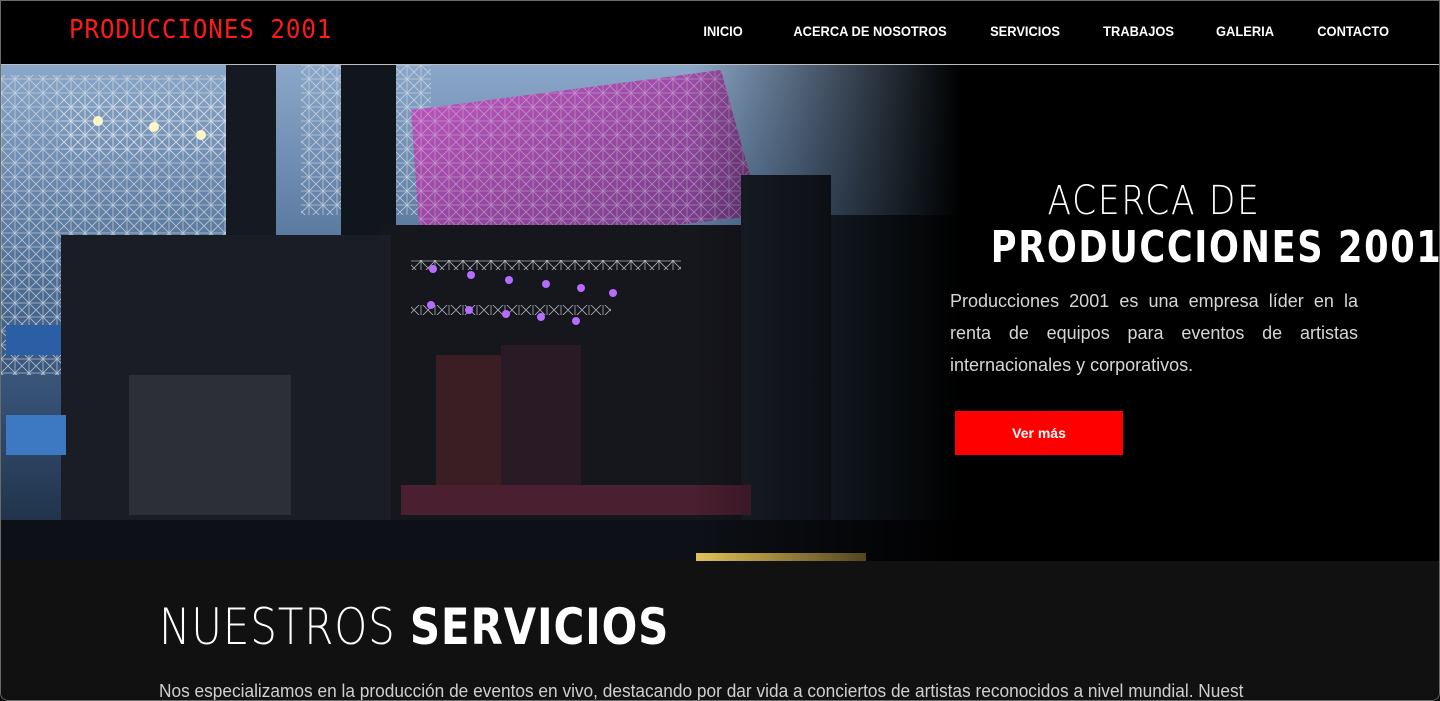  Describe the element at coordinates (200, 30) in the screenshot. I see `site-logo: PRODUCCIONES 2001` at that location.